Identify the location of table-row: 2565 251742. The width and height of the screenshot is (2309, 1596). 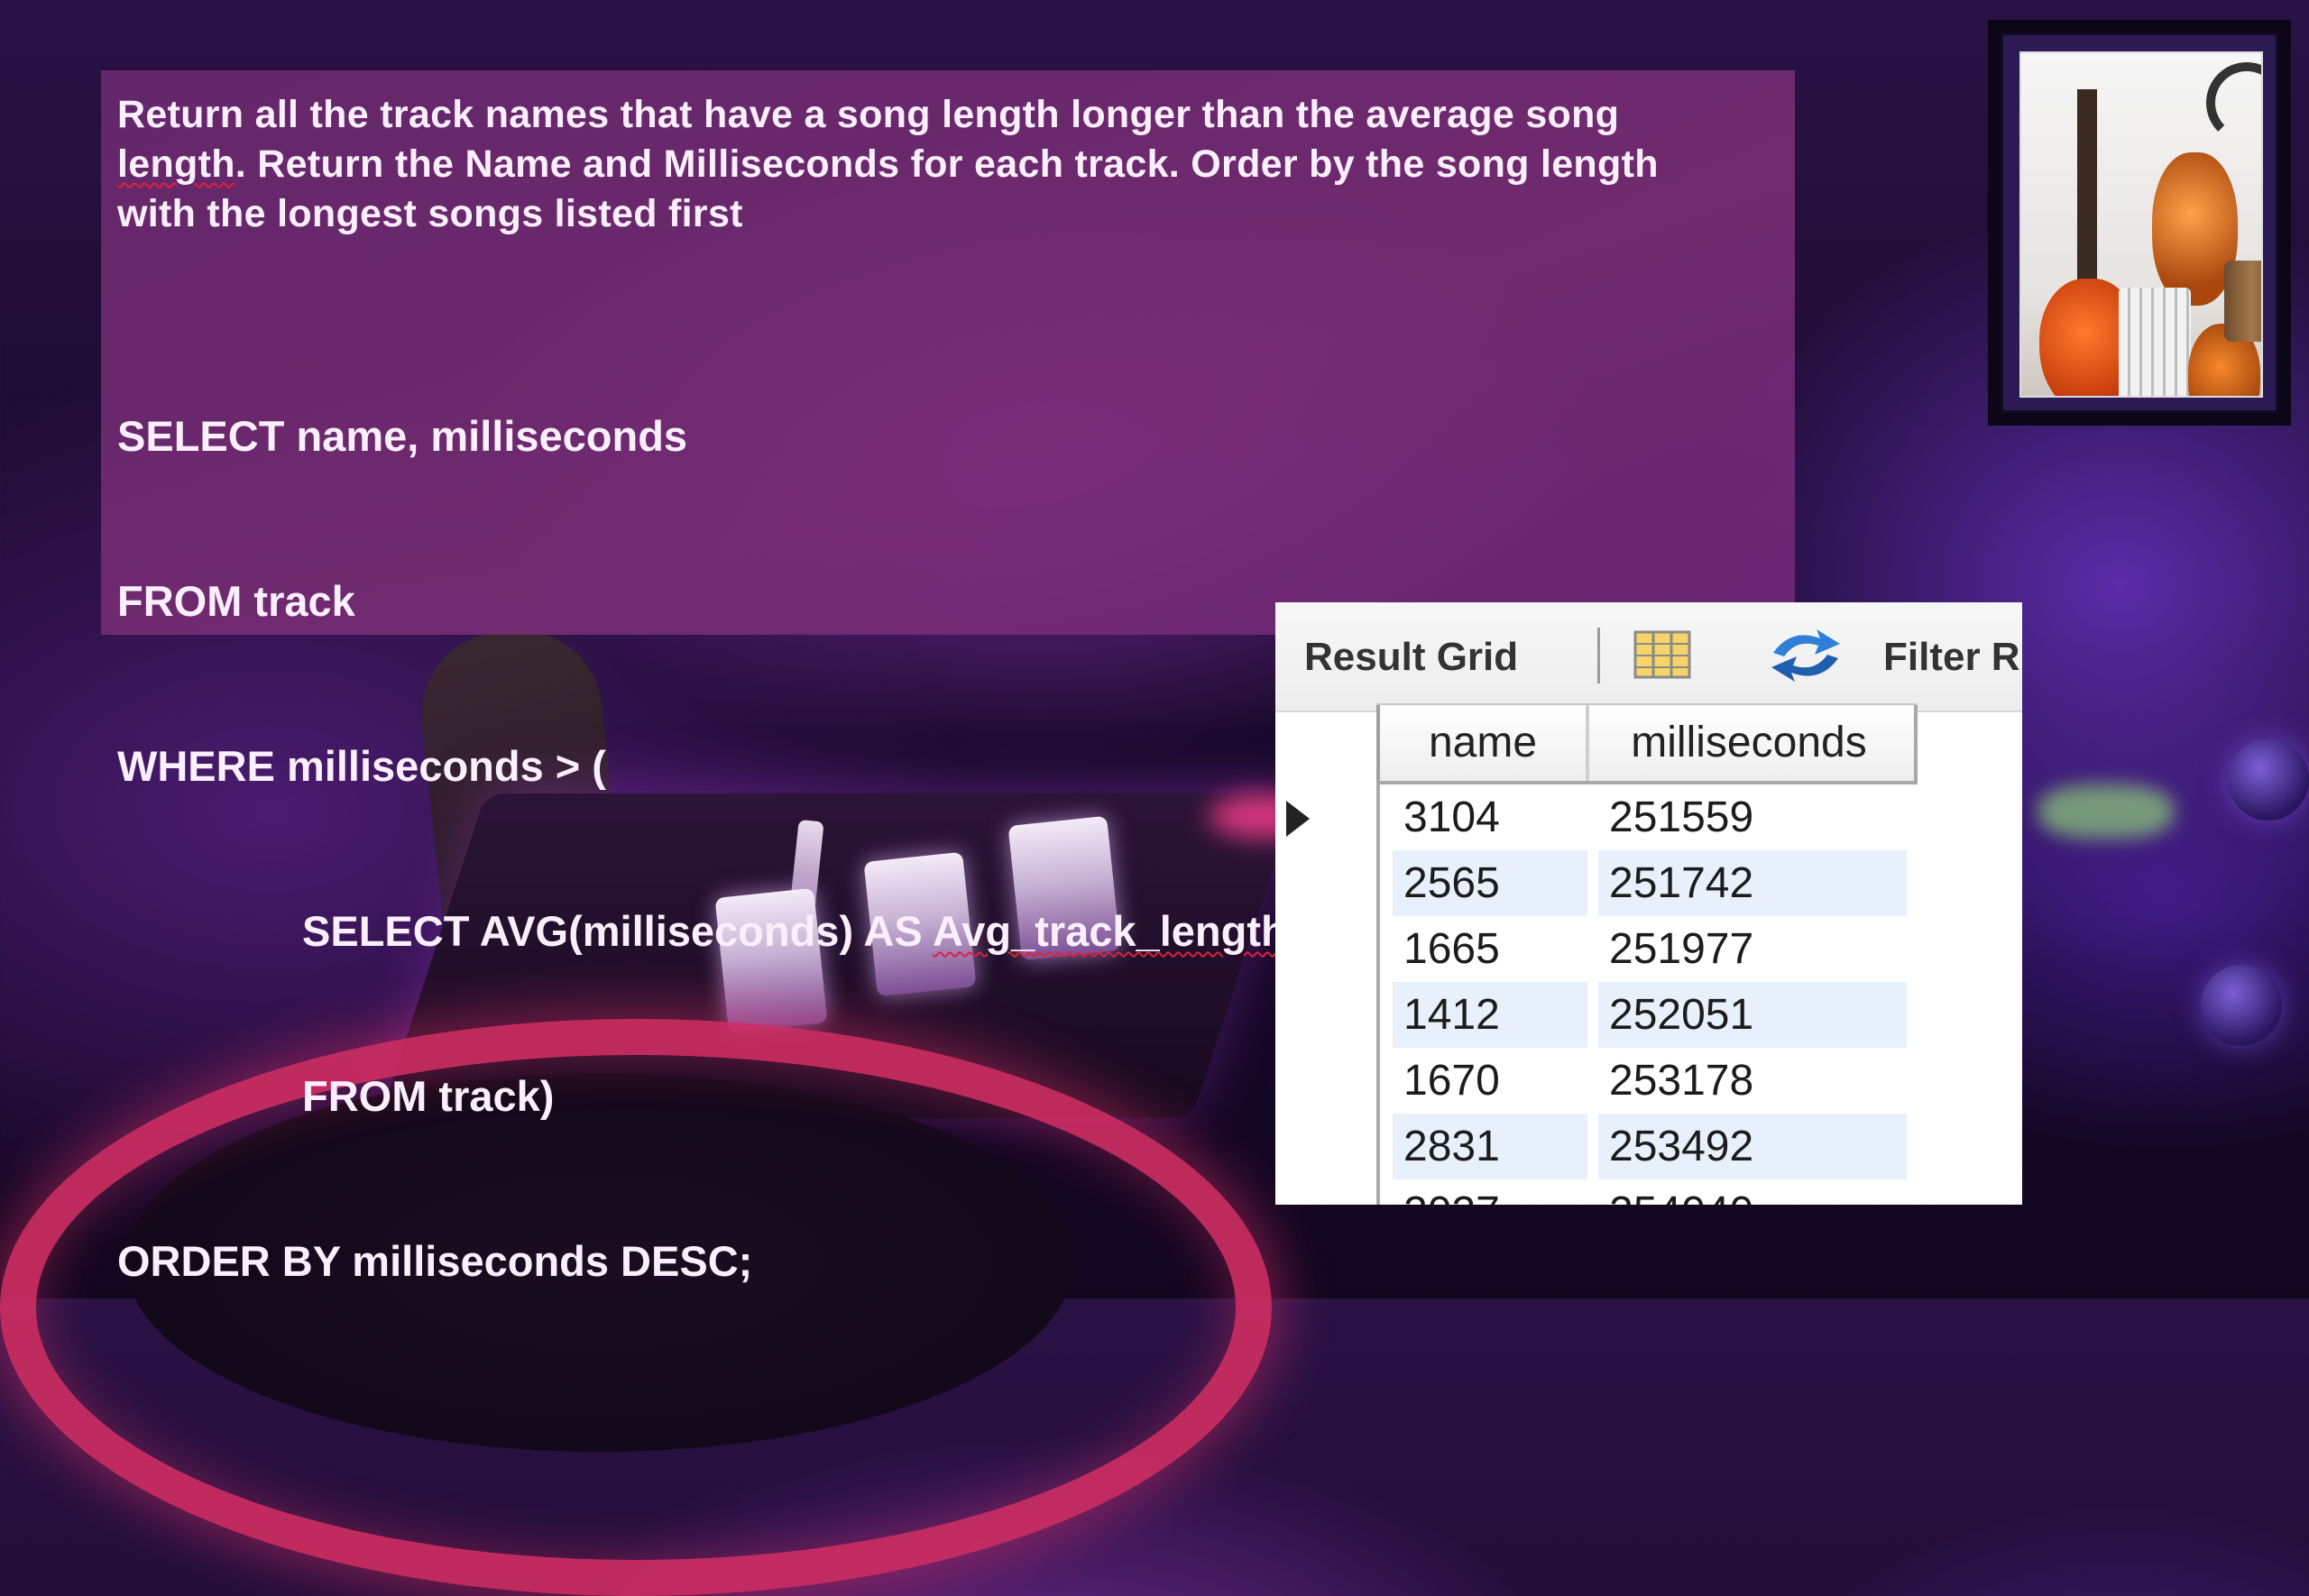
(1648, 883).